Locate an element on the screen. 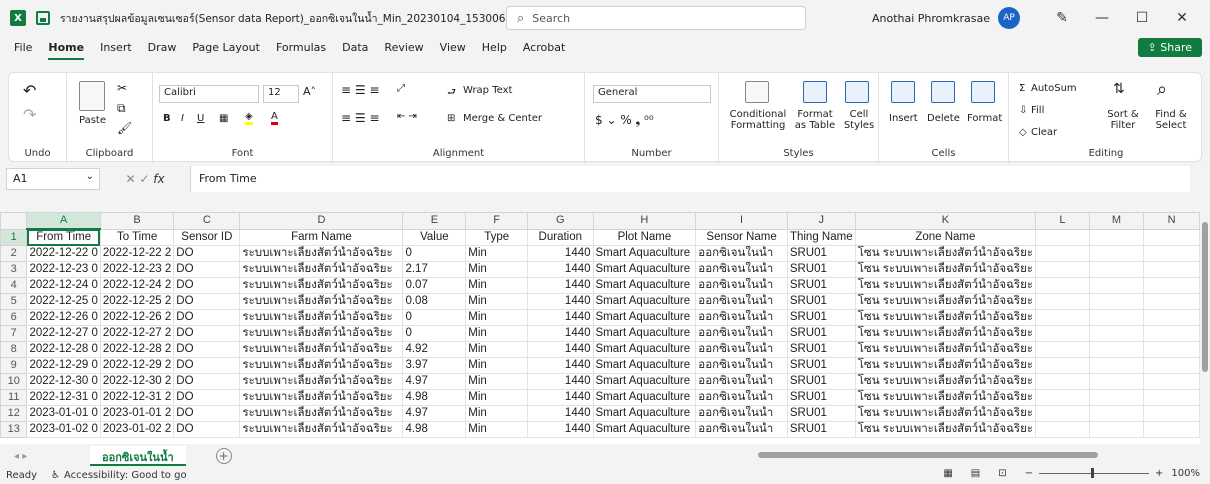 This screenshot has width=1210, height=484. zoom-level: 100% is located at coordinates (1185, 473).